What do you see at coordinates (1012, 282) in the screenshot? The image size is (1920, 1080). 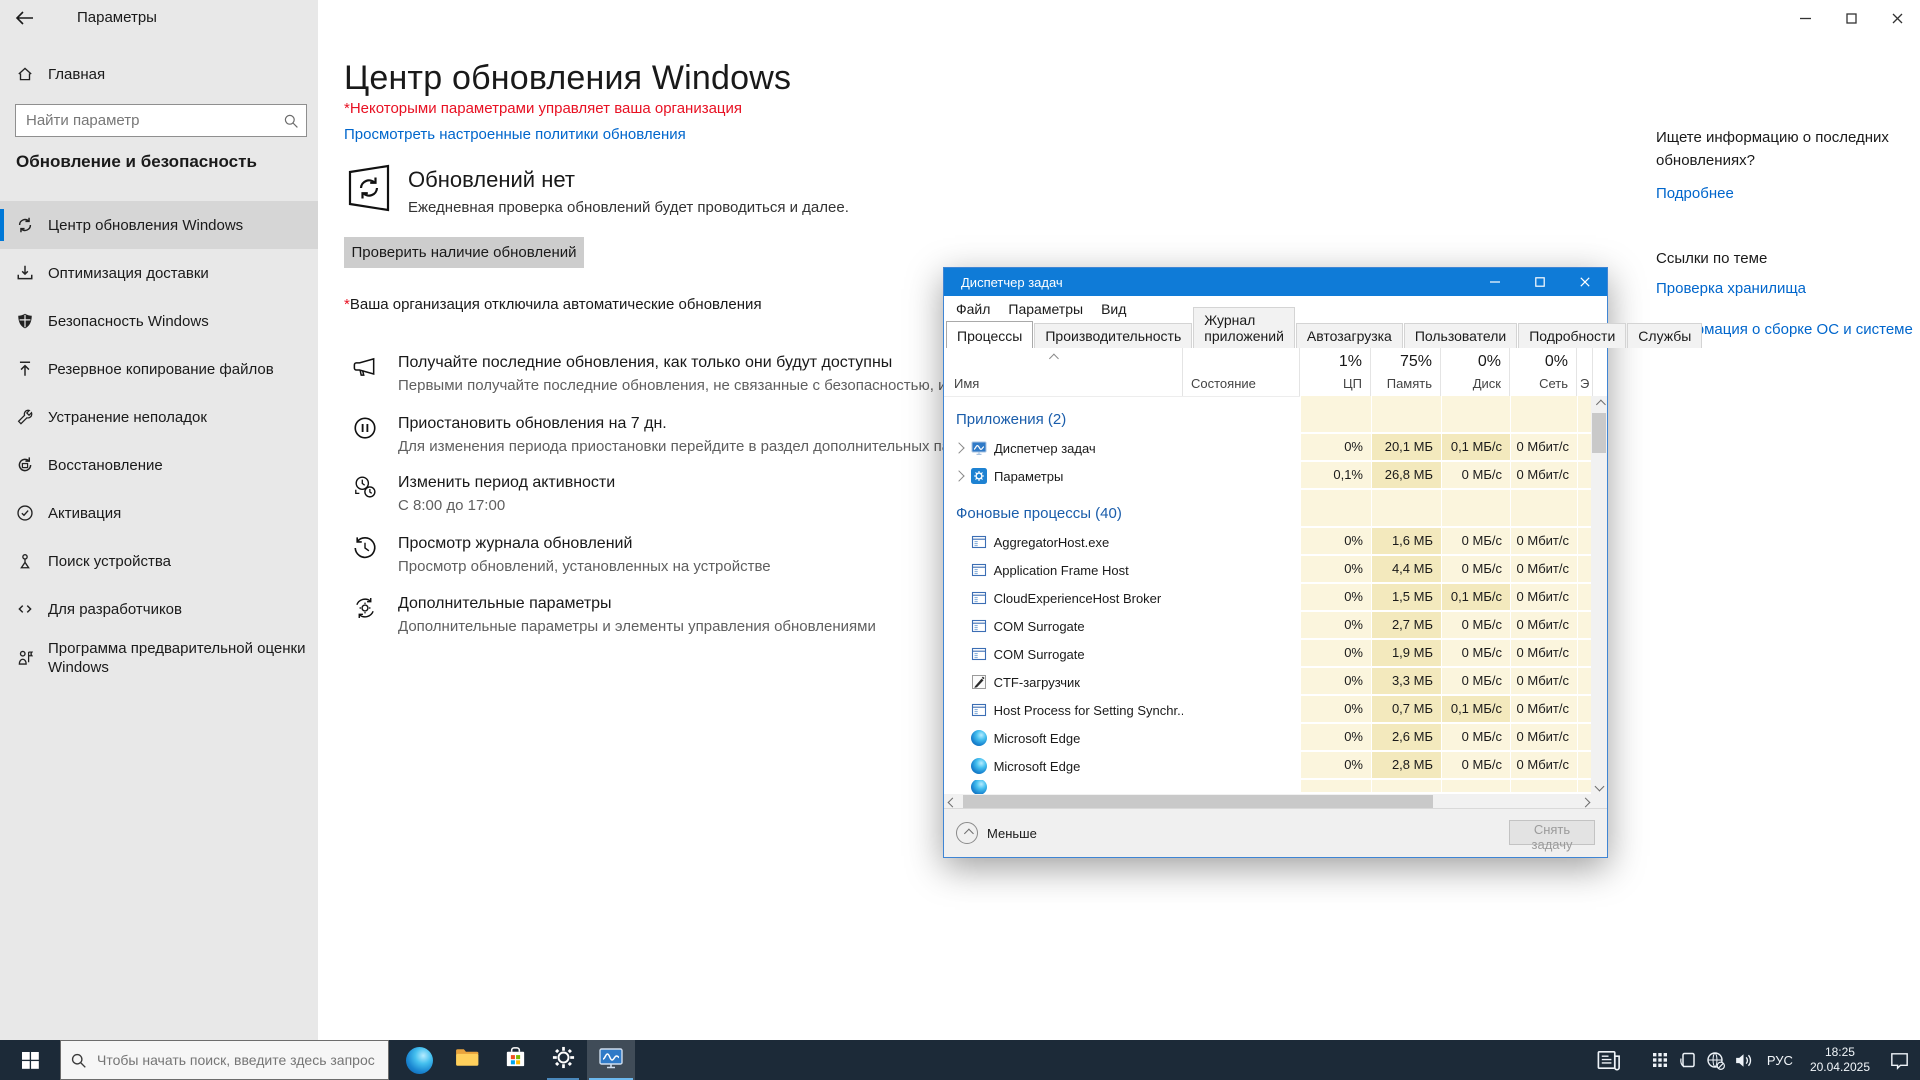 I see `task-manager-title: Диспетчер задач` at bounding box center [1012, 282].